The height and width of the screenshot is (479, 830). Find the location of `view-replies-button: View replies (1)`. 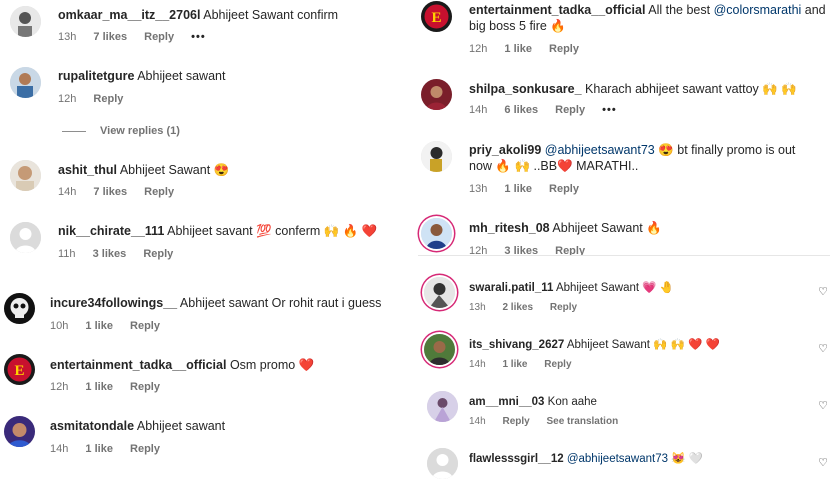

view-replies-button: View replies (1) is located at coordinates (121, 131).